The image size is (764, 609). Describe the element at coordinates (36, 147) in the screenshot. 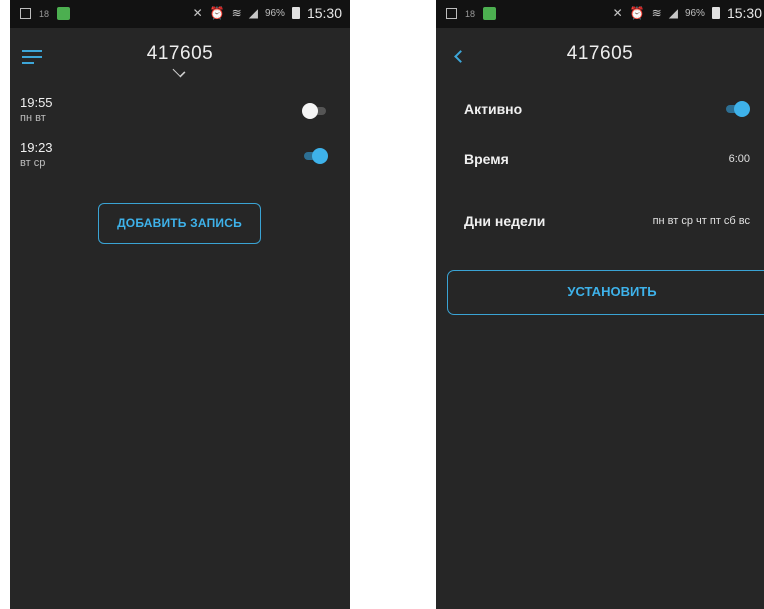

I see `alarm-time: 19:23` at that location.